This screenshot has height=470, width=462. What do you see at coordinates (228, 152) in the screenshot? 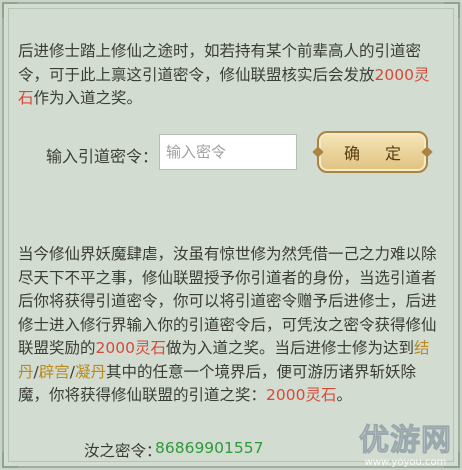
I see `code-input` at bounding box center [228, 152].